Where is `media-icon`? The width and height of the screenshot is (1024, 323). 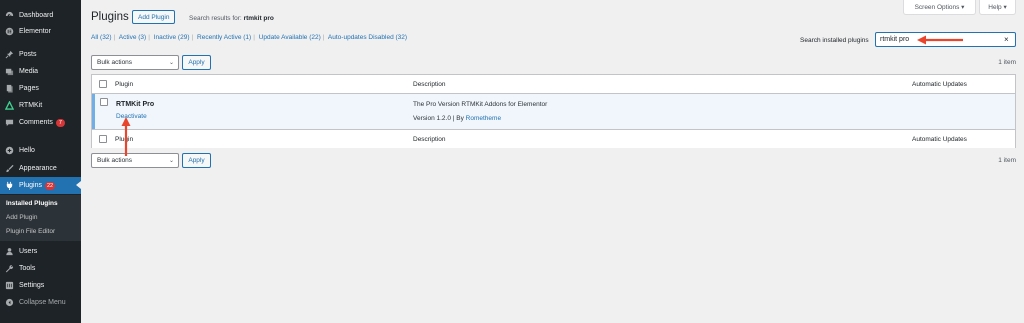
media-icon is located at coordinates (9, 71).